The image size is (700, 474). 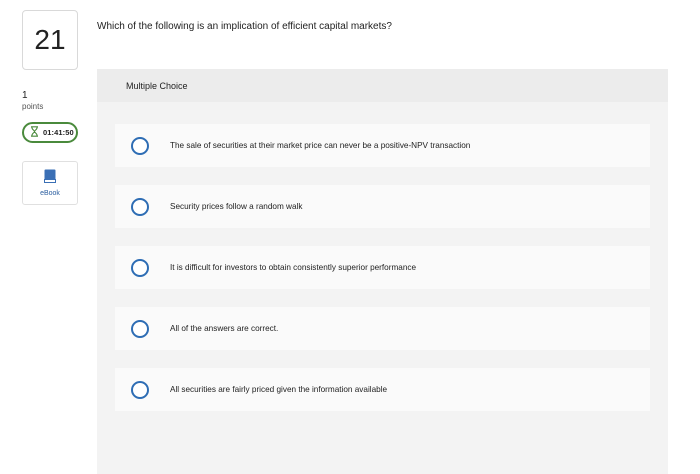 What do you see at coordinates (34, 133) in the screenshot?
I see `hourglass-icon` at bounding box center [34, 133].